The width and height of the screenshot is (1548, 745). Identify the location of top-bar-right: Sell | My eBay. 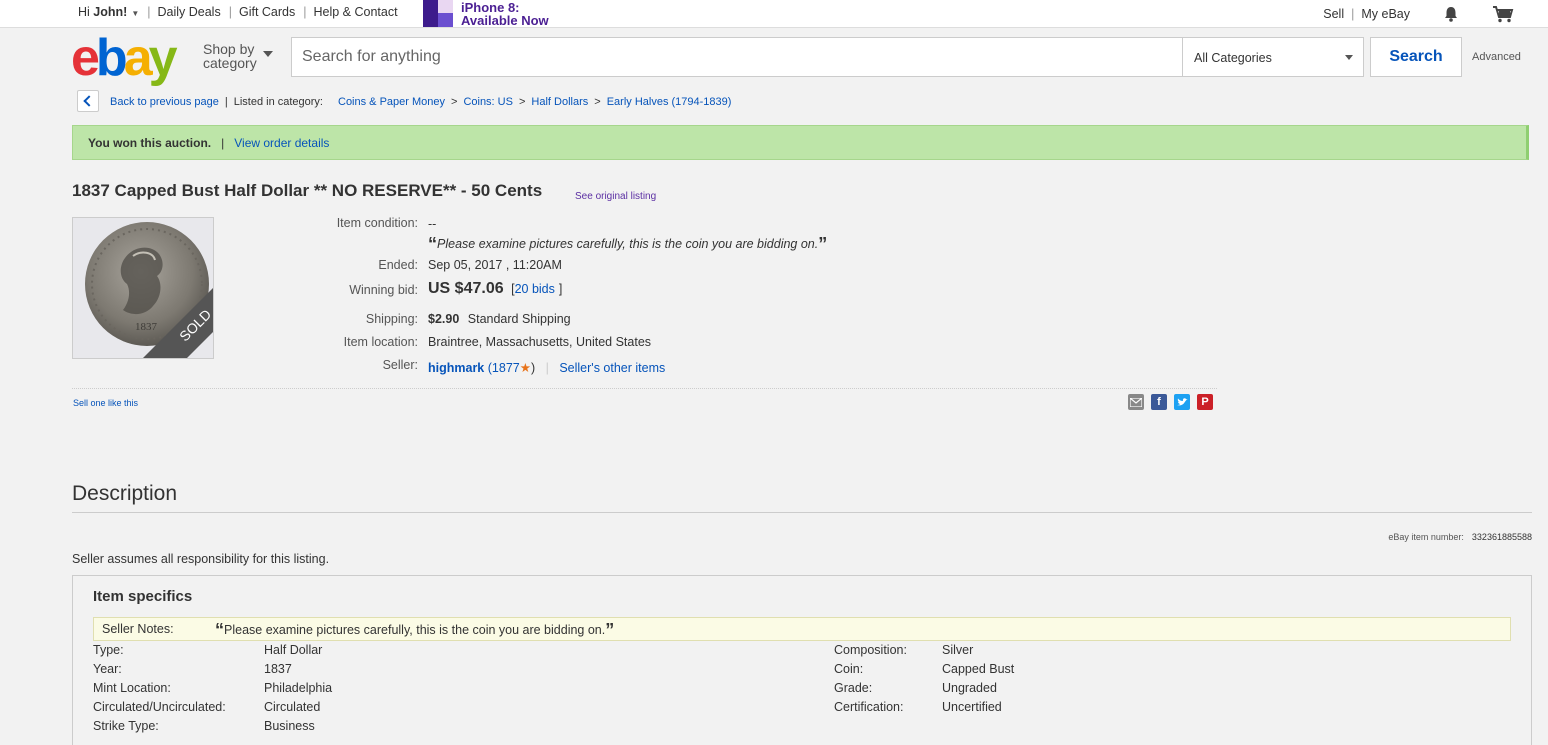
(1435, 14).